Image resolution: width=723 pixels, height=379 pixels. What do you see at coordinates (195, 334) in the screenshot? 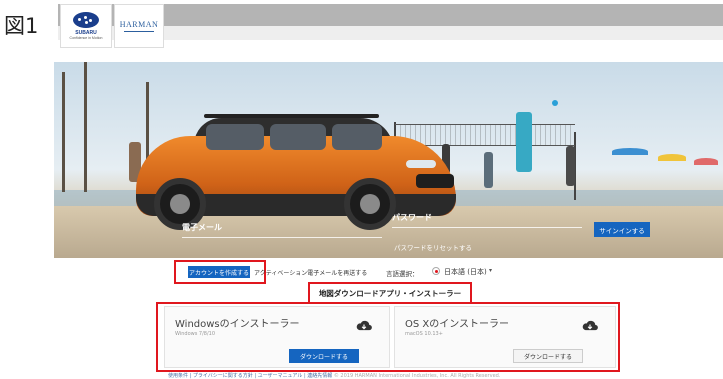
I see `windows-installer-subtitle: Windows 7/8/10` at bounding box center [195, 334].